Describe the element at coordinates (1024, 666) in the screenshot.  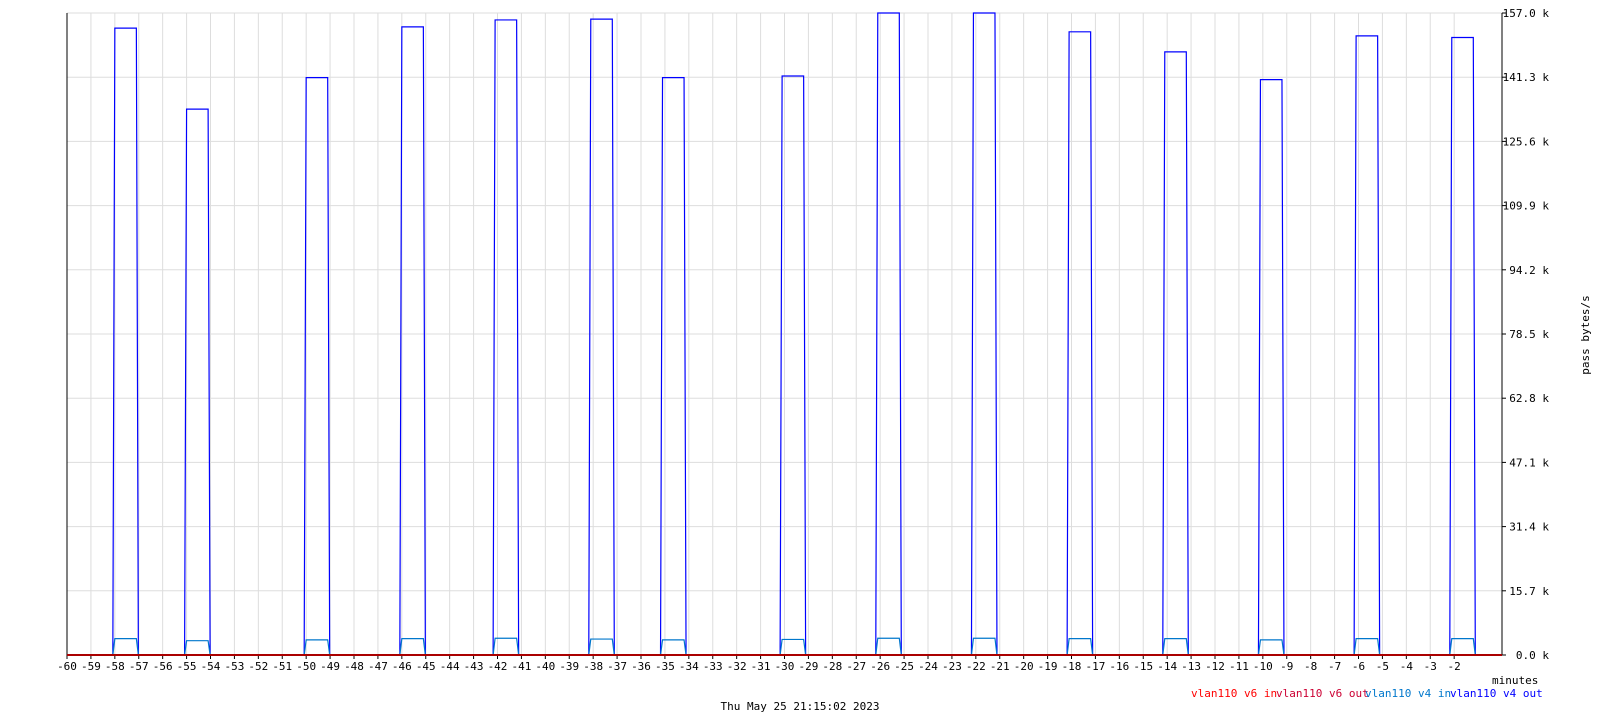
I see `x-tick-label: -20` at that location.